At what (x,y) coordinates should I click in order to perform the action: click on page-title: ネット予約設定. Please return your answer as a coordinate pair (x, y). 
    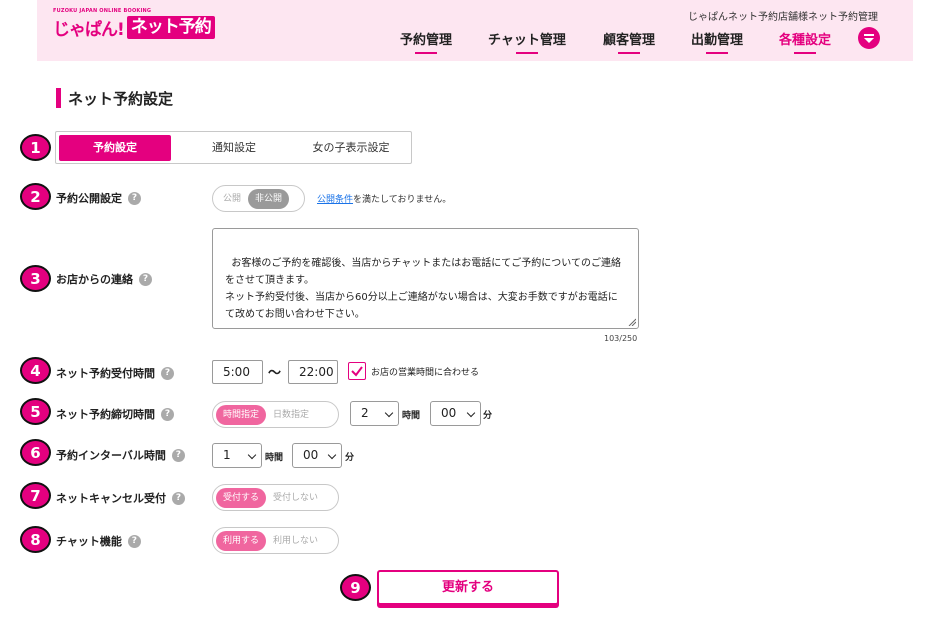
    Looking at the image, I should click on (114, 98).